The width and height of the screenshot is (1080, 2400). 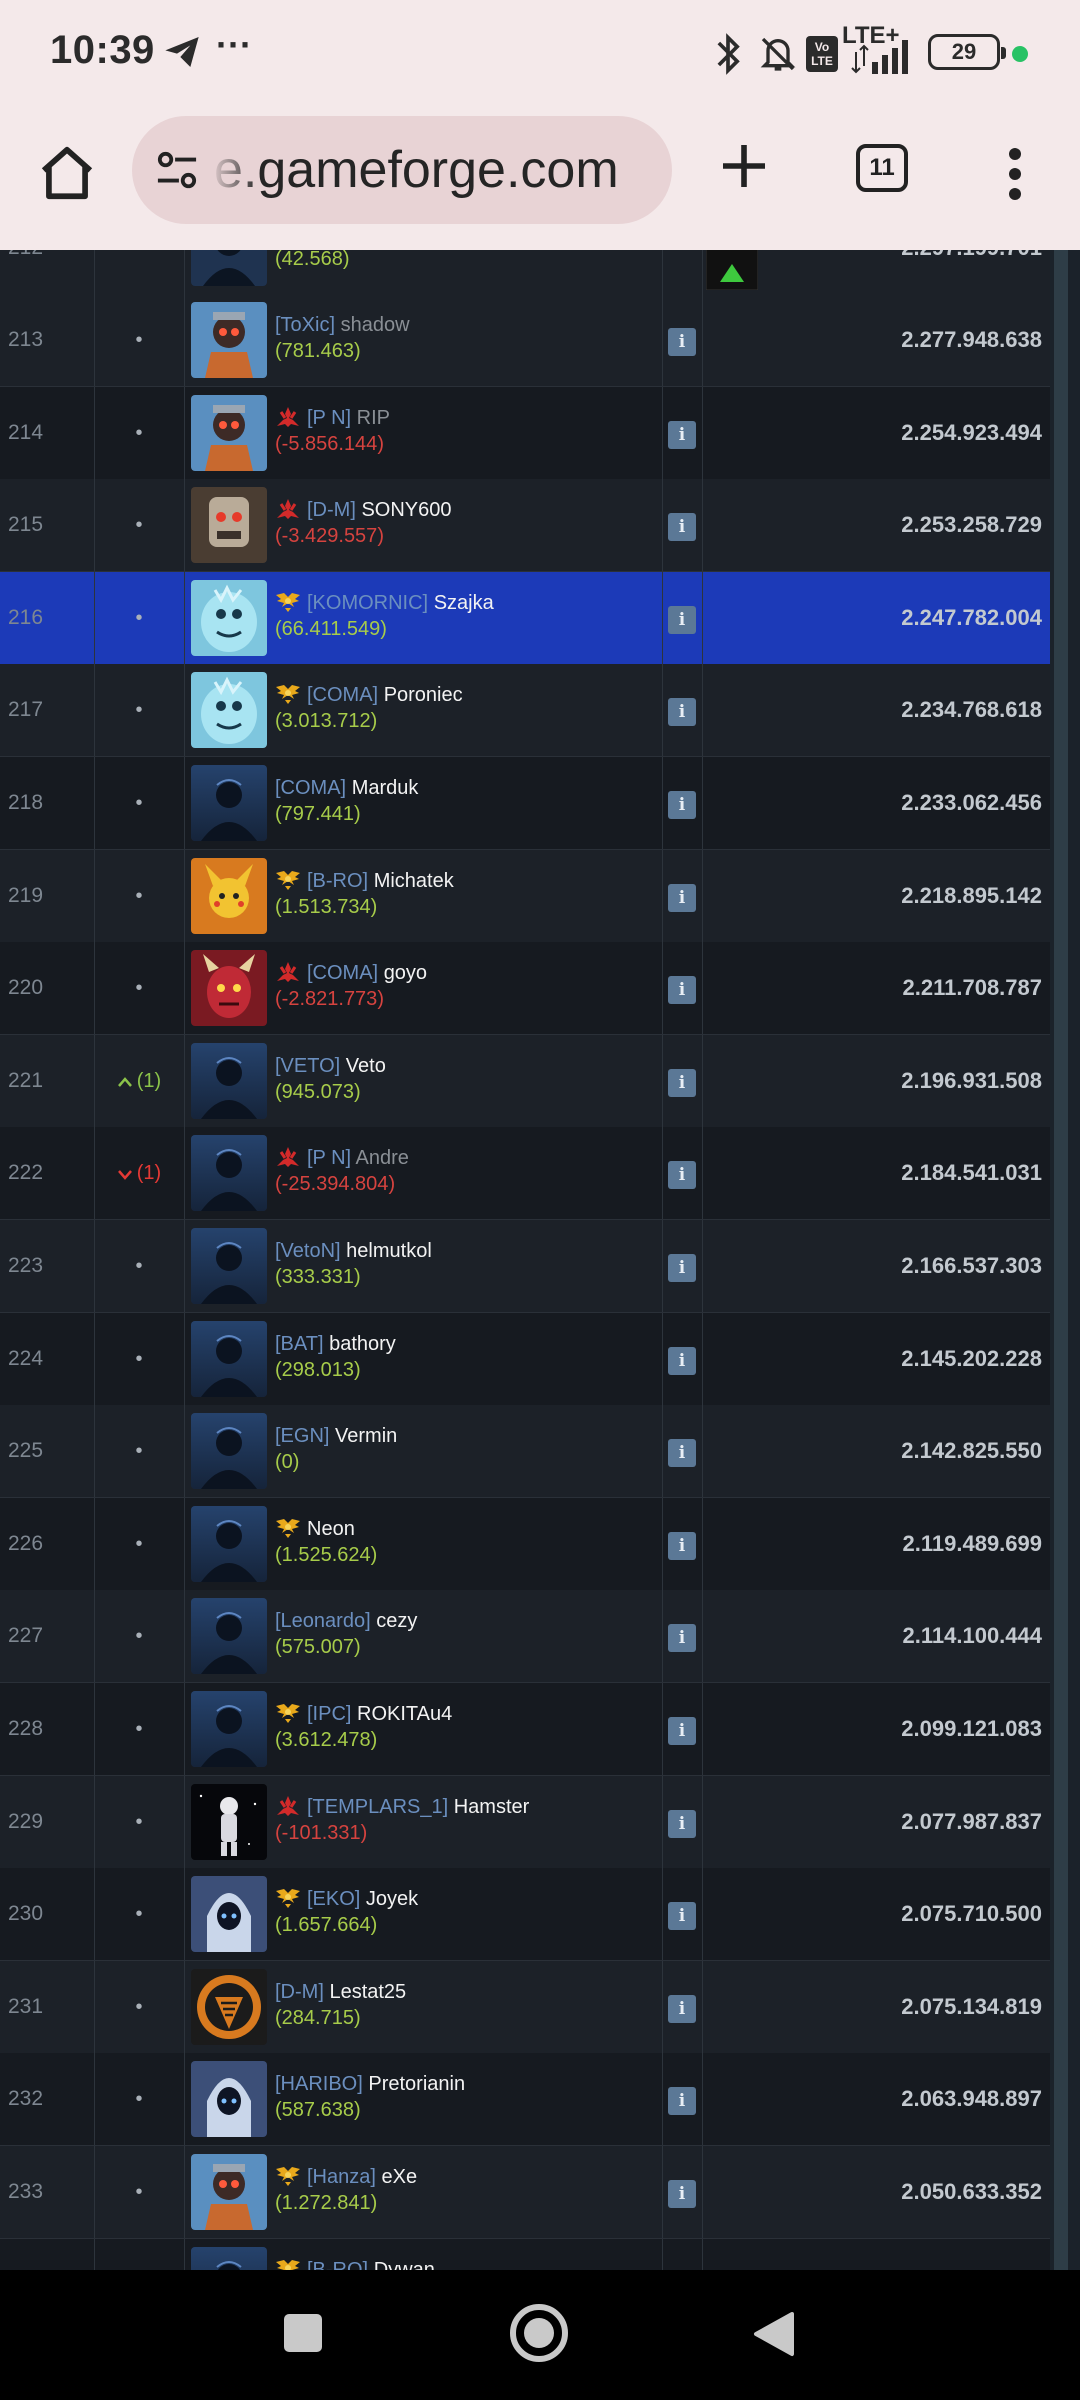 I want to click on player-name: SONY600, so click(x=406, y=510).